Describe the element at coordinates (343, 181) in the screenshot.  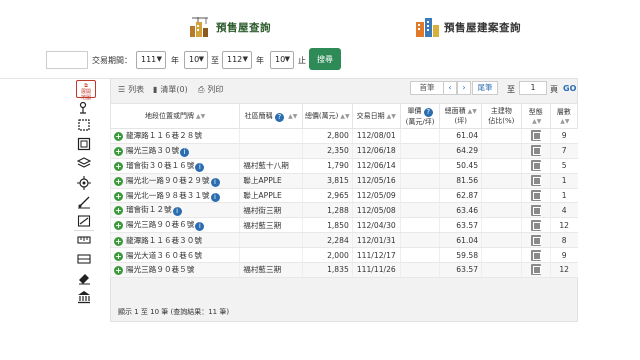
I see `table-row: + 陽光北一路９０巷２９號 i 聯上APPLE 3,815 112/05/16 81.56 1` at that location.